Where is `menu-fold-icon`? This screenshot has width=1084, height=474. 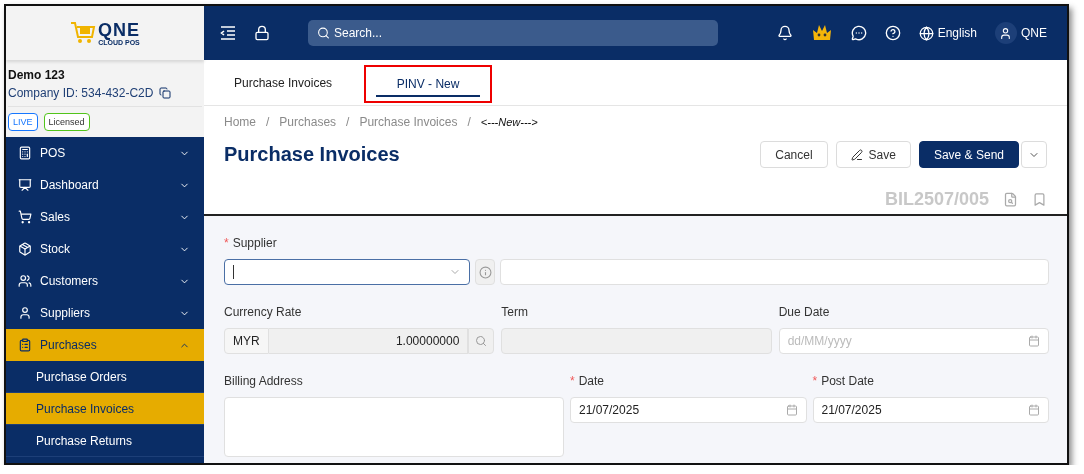
menu-fold-icon is located at coordinates (228, 33).